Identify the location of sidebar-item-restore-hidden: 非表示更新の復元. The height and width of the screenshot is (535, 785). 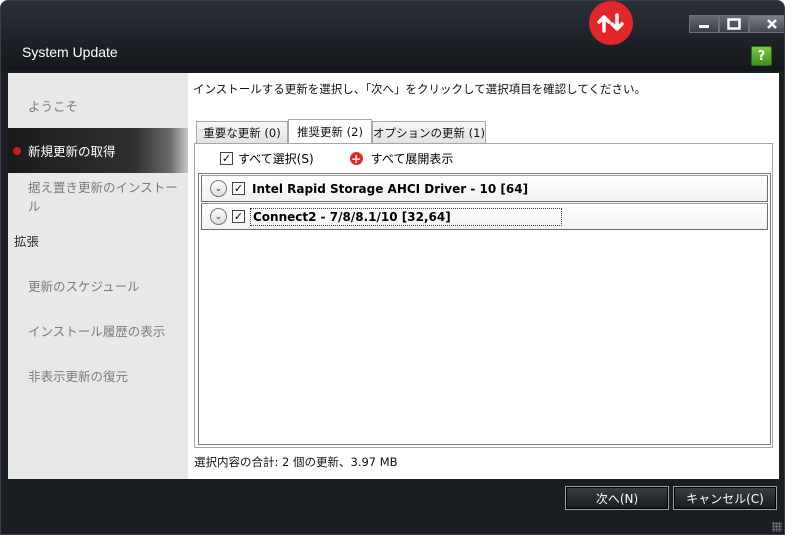
(98, 375).